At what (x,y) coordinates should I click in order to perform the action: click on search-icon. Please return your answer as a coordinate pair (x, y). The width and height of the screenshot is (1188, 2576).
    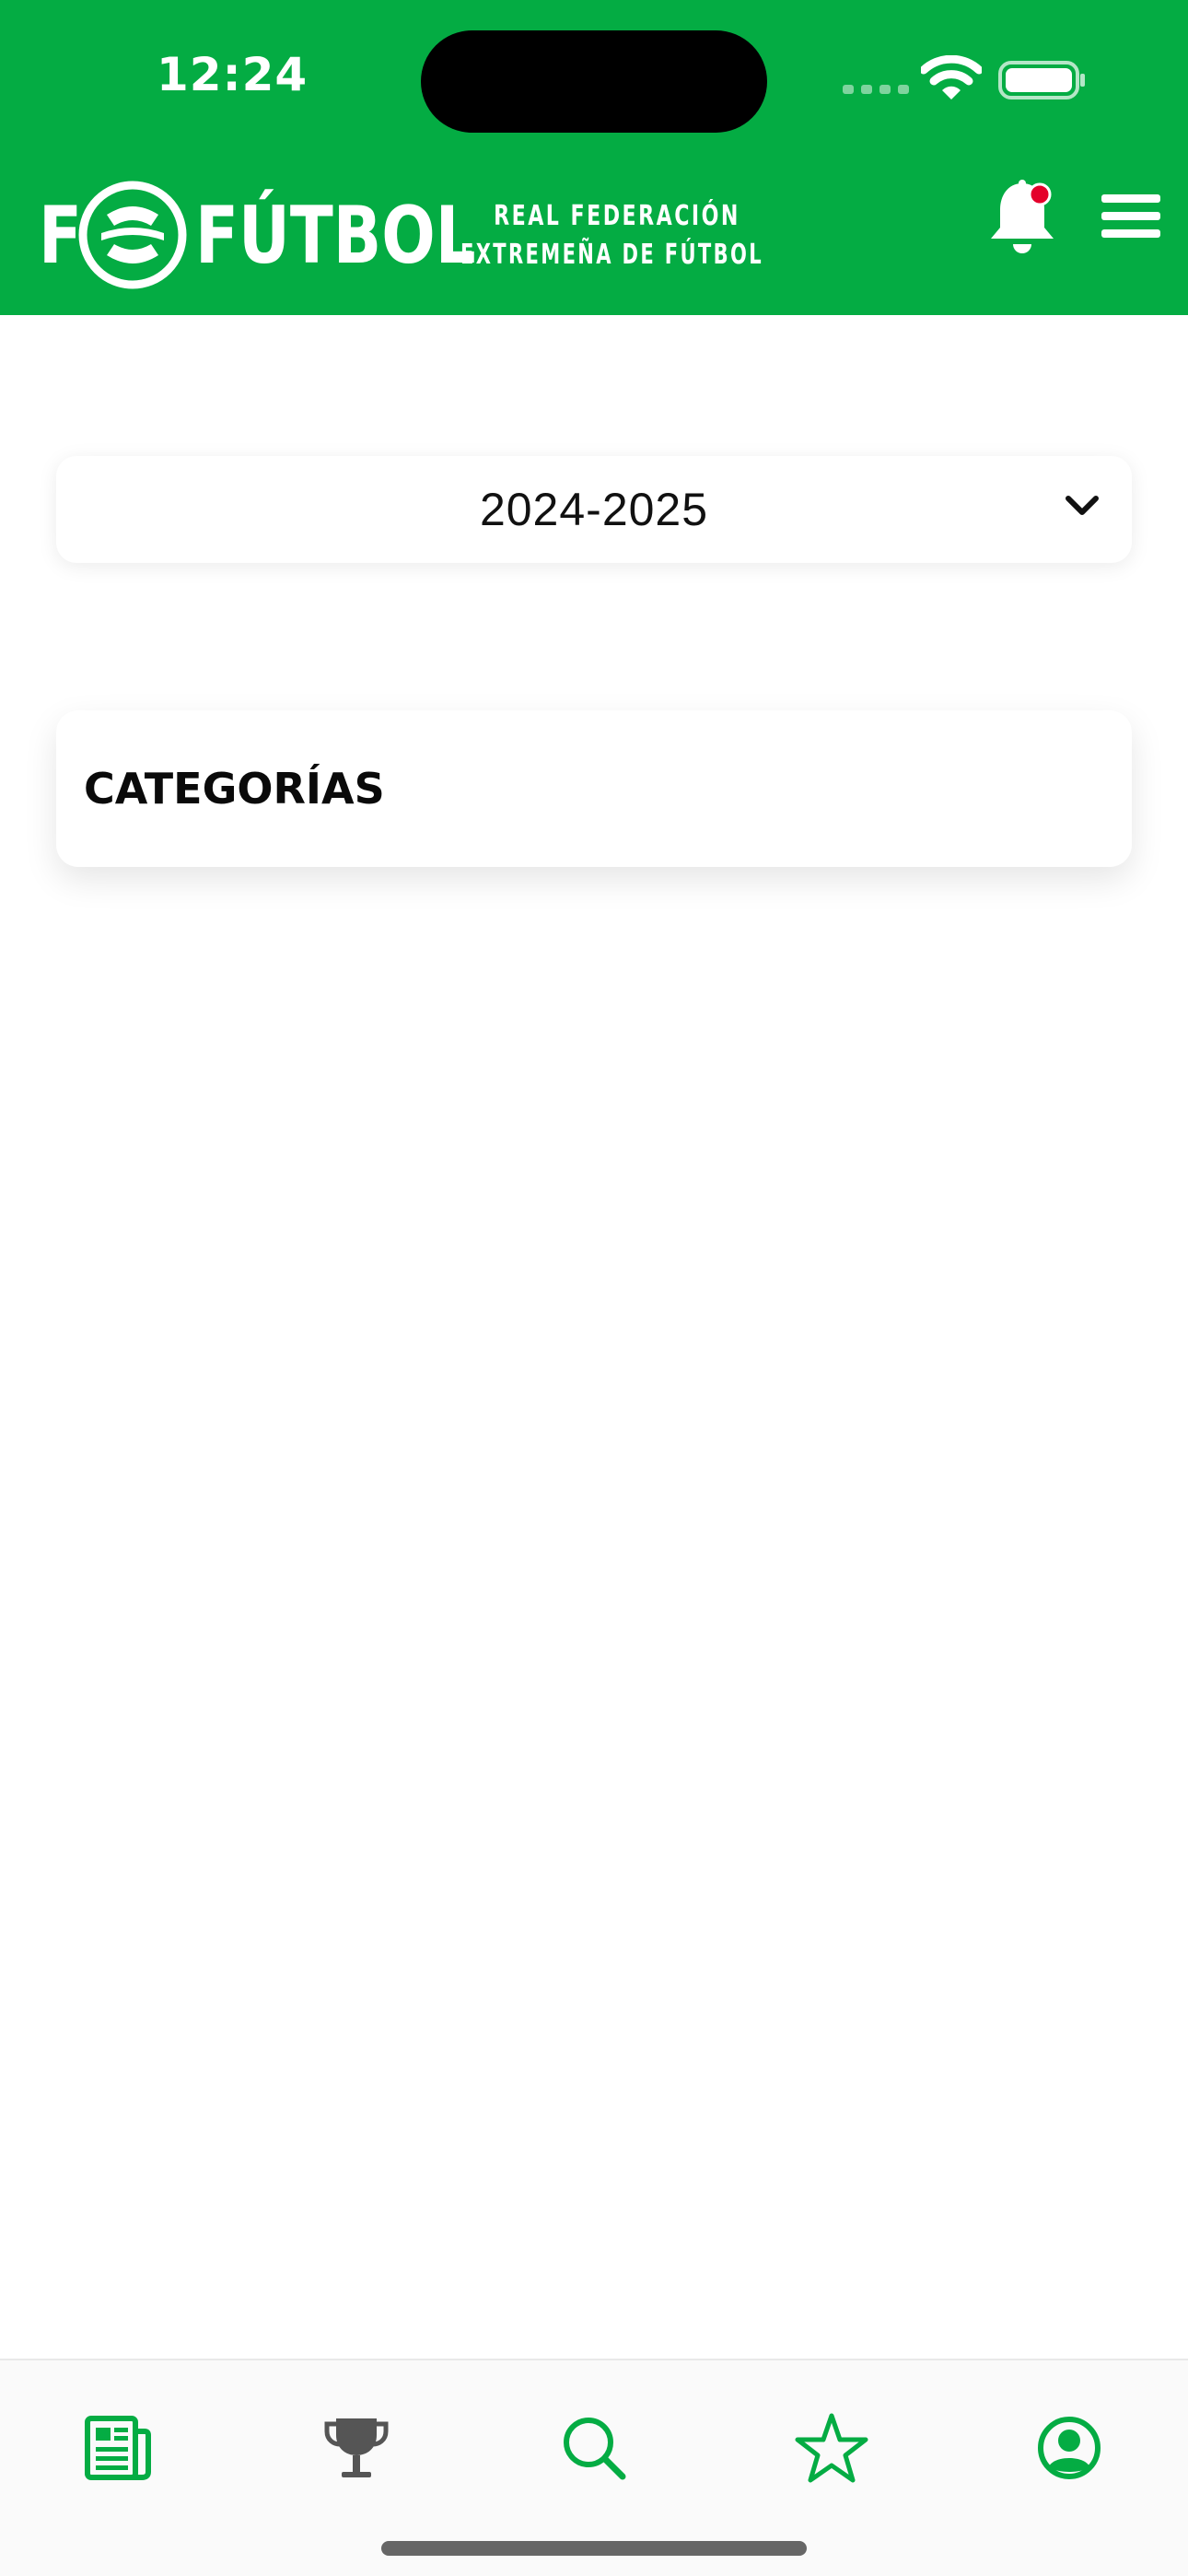
    Looking at the image, I should click on (595, 2449).